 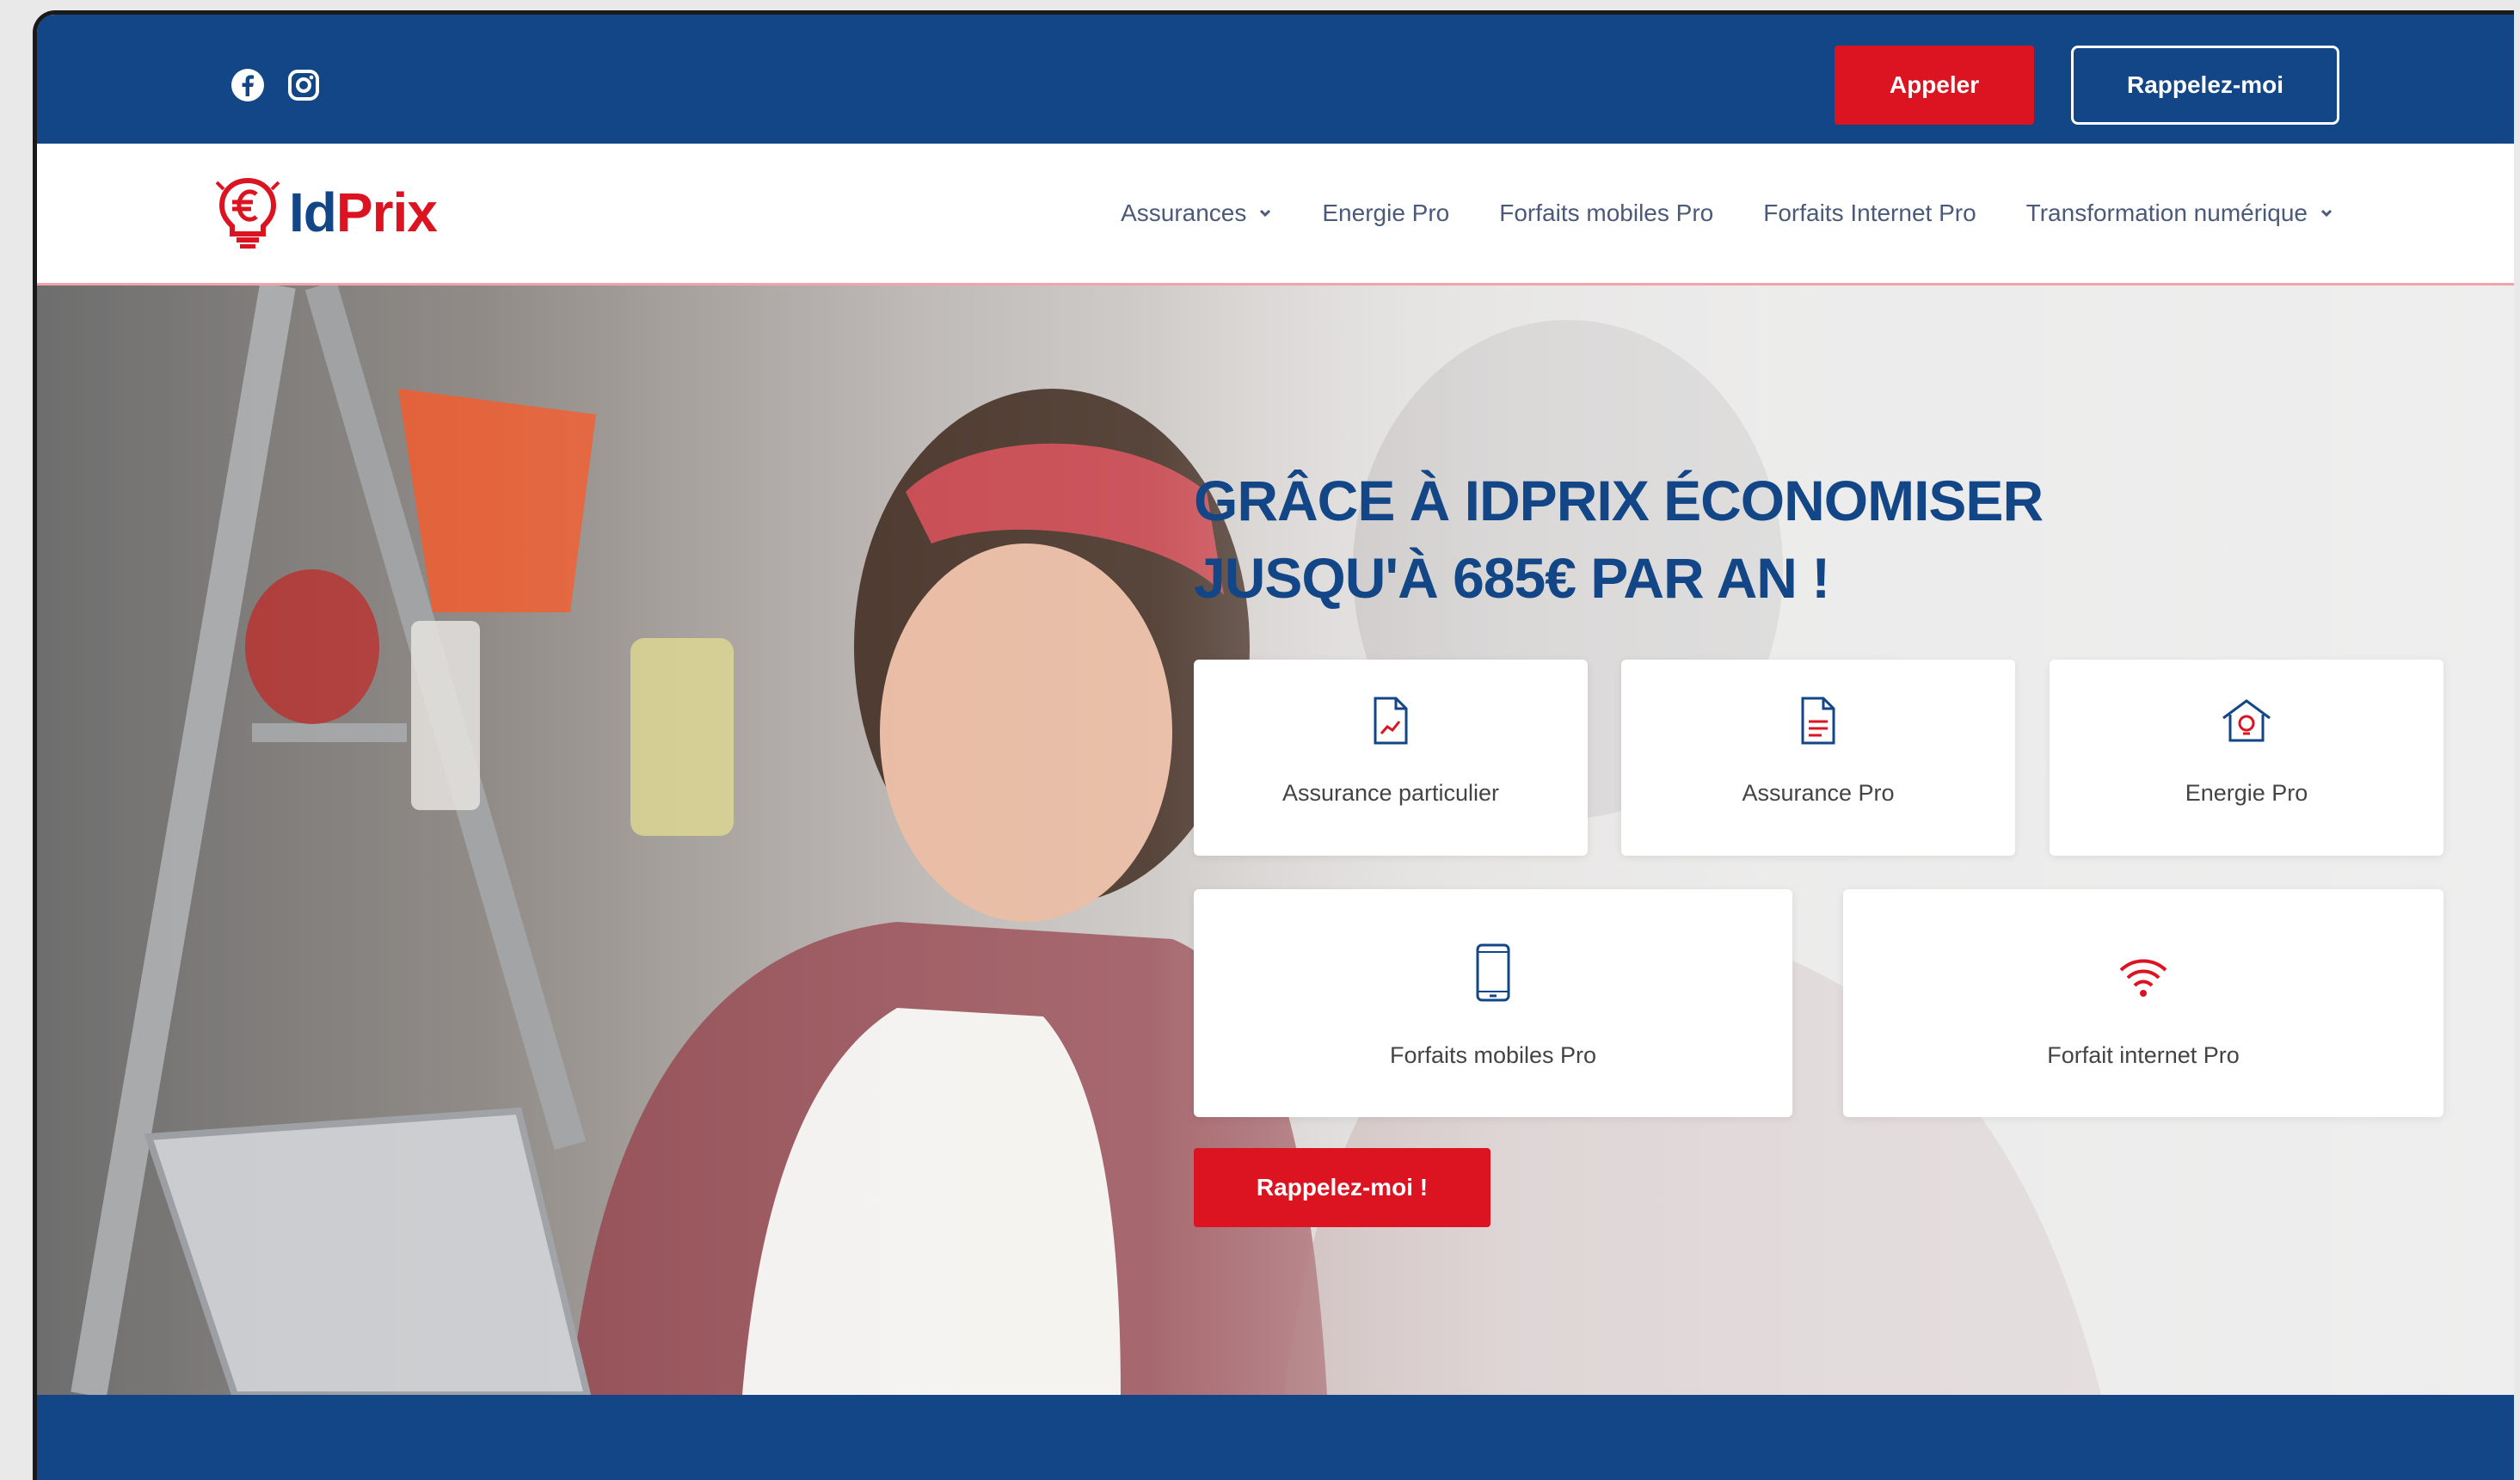 I want to click on smartphone-icon, so click(x=1493, y=972).